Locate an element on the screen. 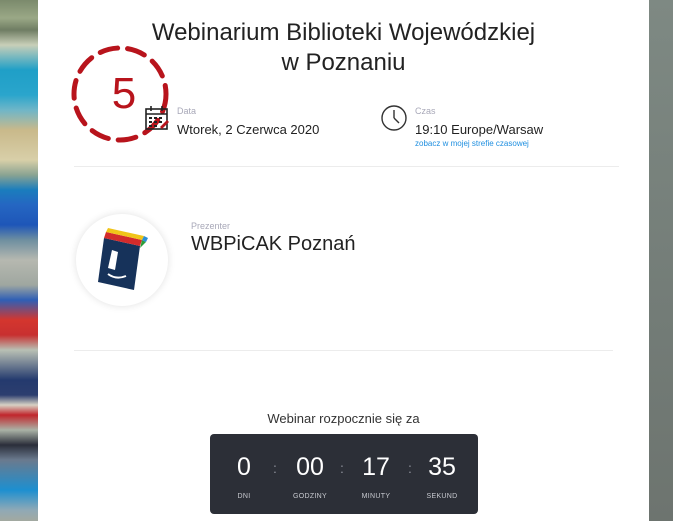 This screenshot has width=673, height=521. presenter-avatar is located at coordinates (122, 260).